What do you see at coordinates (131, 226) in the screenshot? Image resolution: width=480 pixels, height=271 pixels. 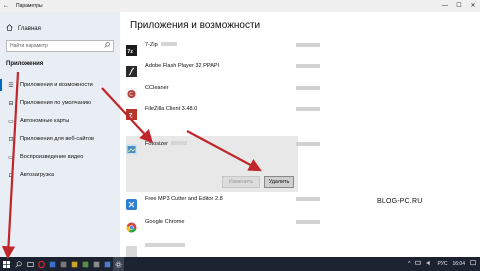 I see `chrome-icon` at bounding box center [131, 226].